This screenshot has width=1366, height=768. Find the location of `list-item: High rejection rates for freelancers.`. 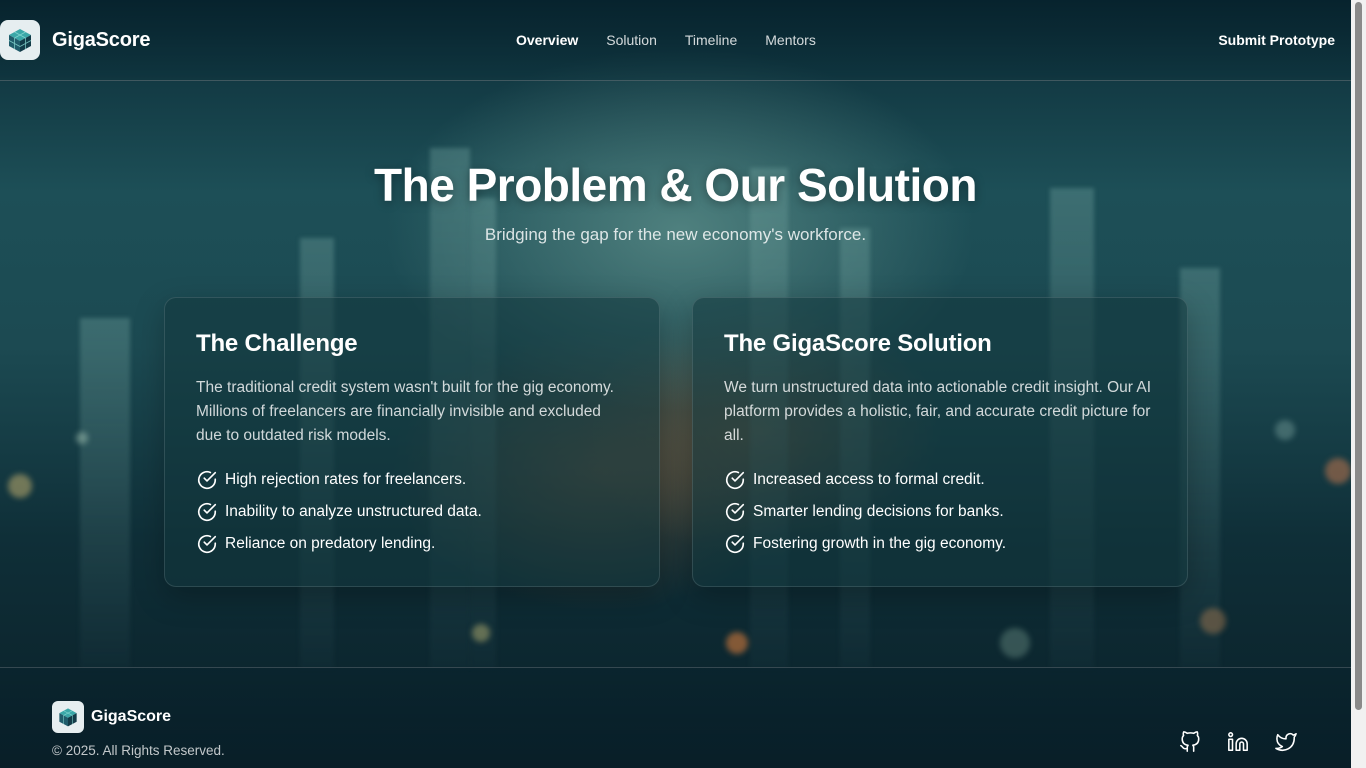

list-item: High rejection rates for freelancers. is located at coordinates (411, 480).